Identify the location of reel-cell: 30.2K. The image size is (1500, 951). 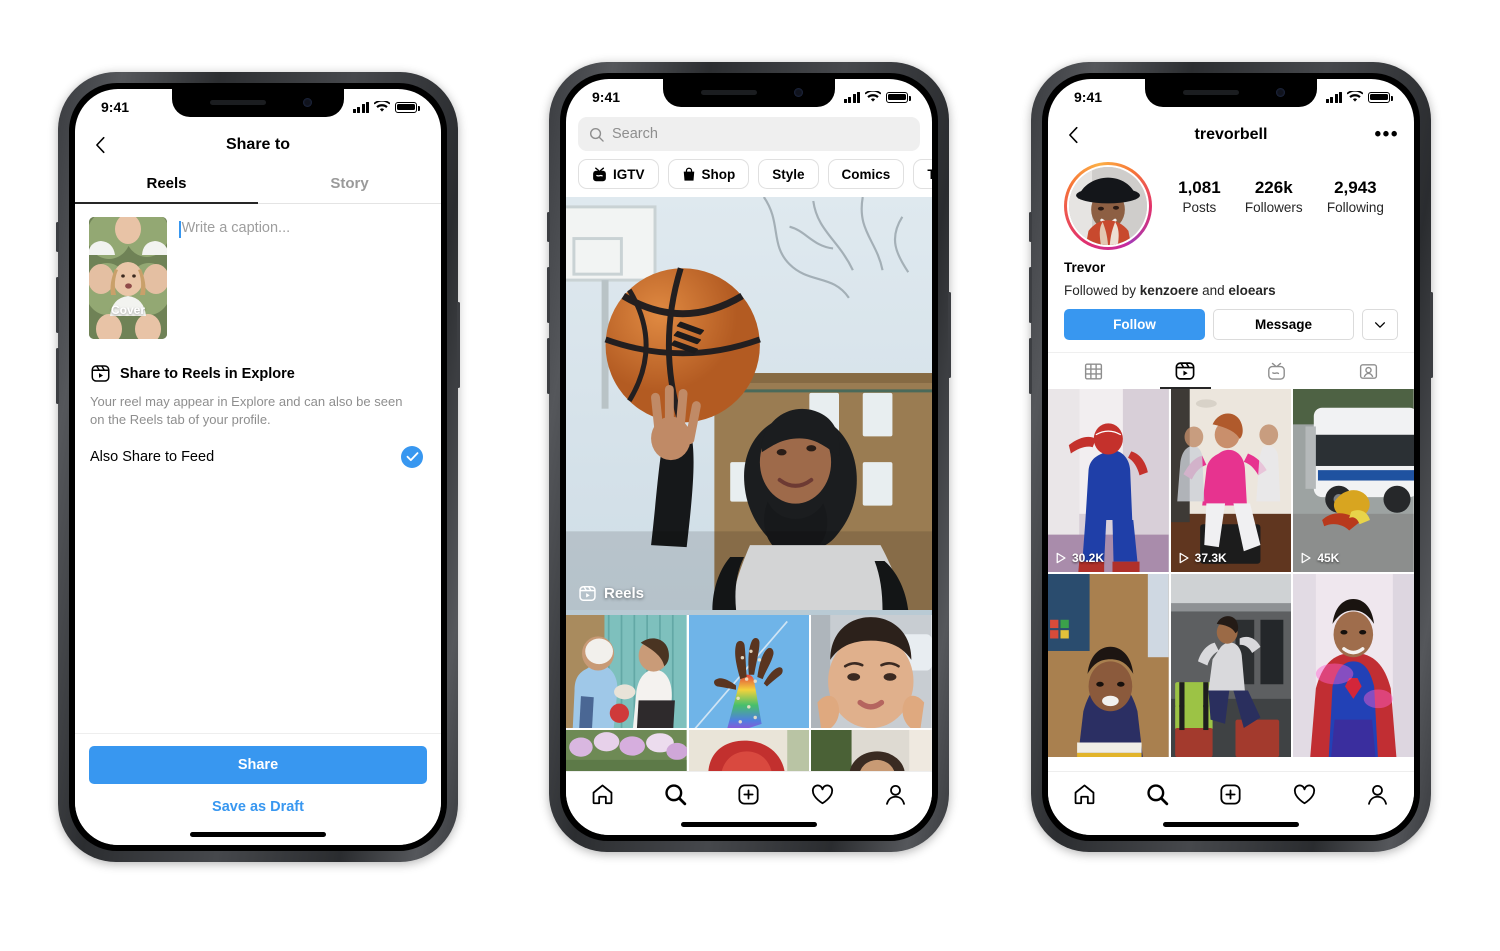
(1108, 480).